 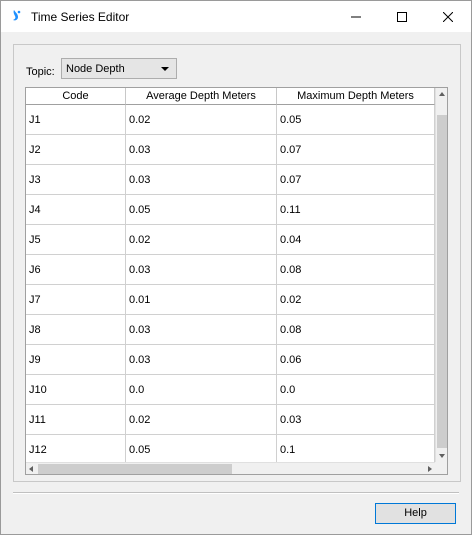 What do you see at coordinates (442, 94) in the screenshot?
I see `scroll-up-arrow-icon` at bounding box center [442, 94].